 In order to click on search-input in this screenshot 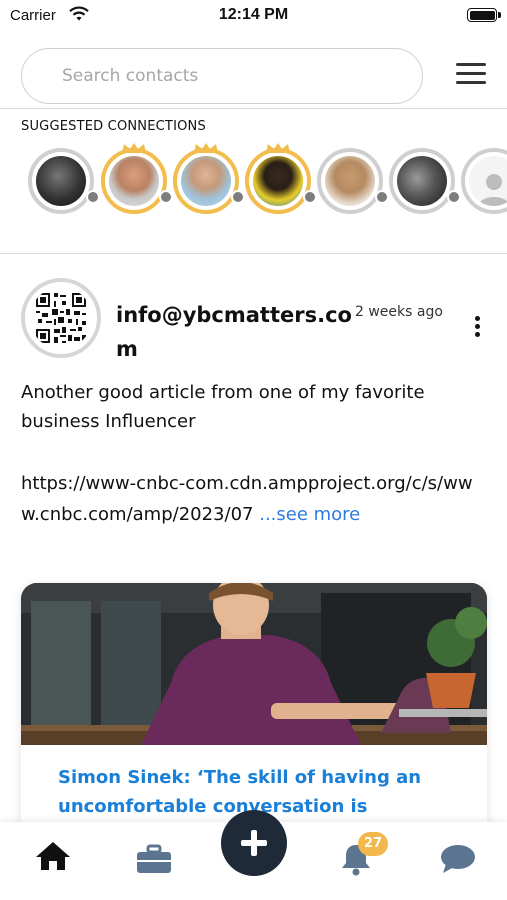, I will do `click(222, 76)`.